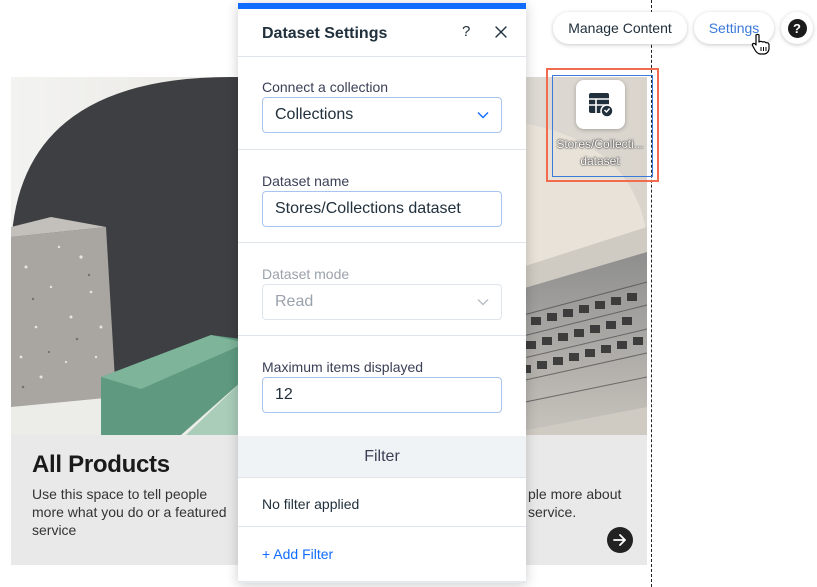 The width and height of the screenshot is (817, 587). Describe the element at coordinates (284, 394) in the screenshot. I see `max-items-value: 12` at that location.